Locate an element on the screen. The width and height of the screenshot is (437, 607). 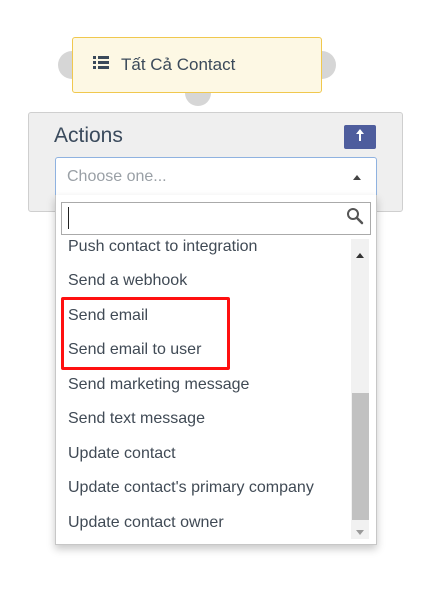
option-update-contact: Update contact is located at coordinates (208, 454).